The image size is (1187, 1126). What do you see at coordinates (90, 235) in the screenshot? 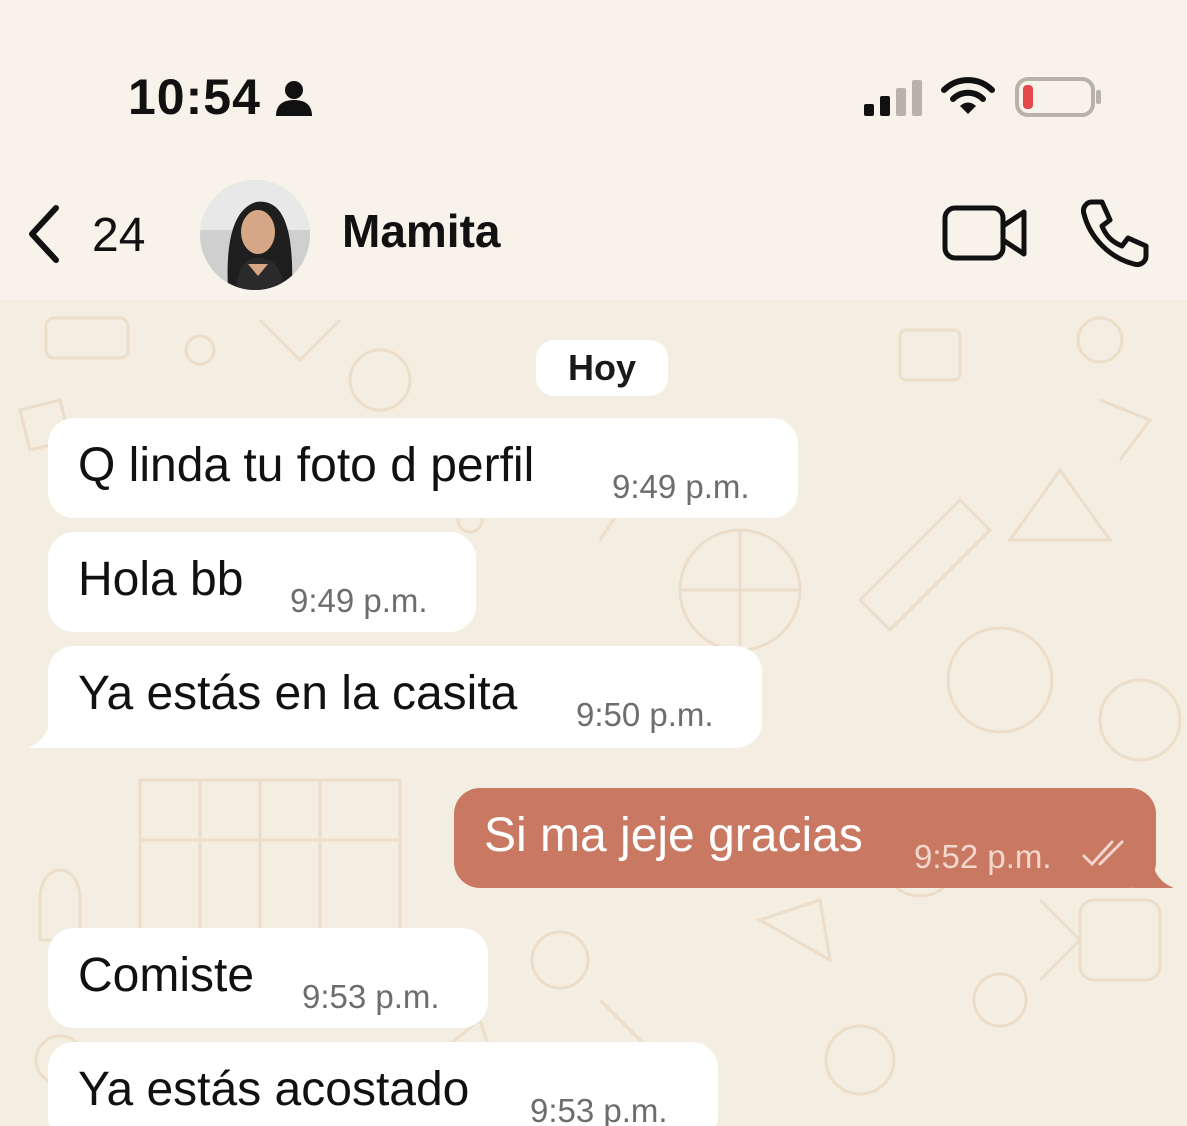
I see `back-button: 24` at bounding box center [90, 235].